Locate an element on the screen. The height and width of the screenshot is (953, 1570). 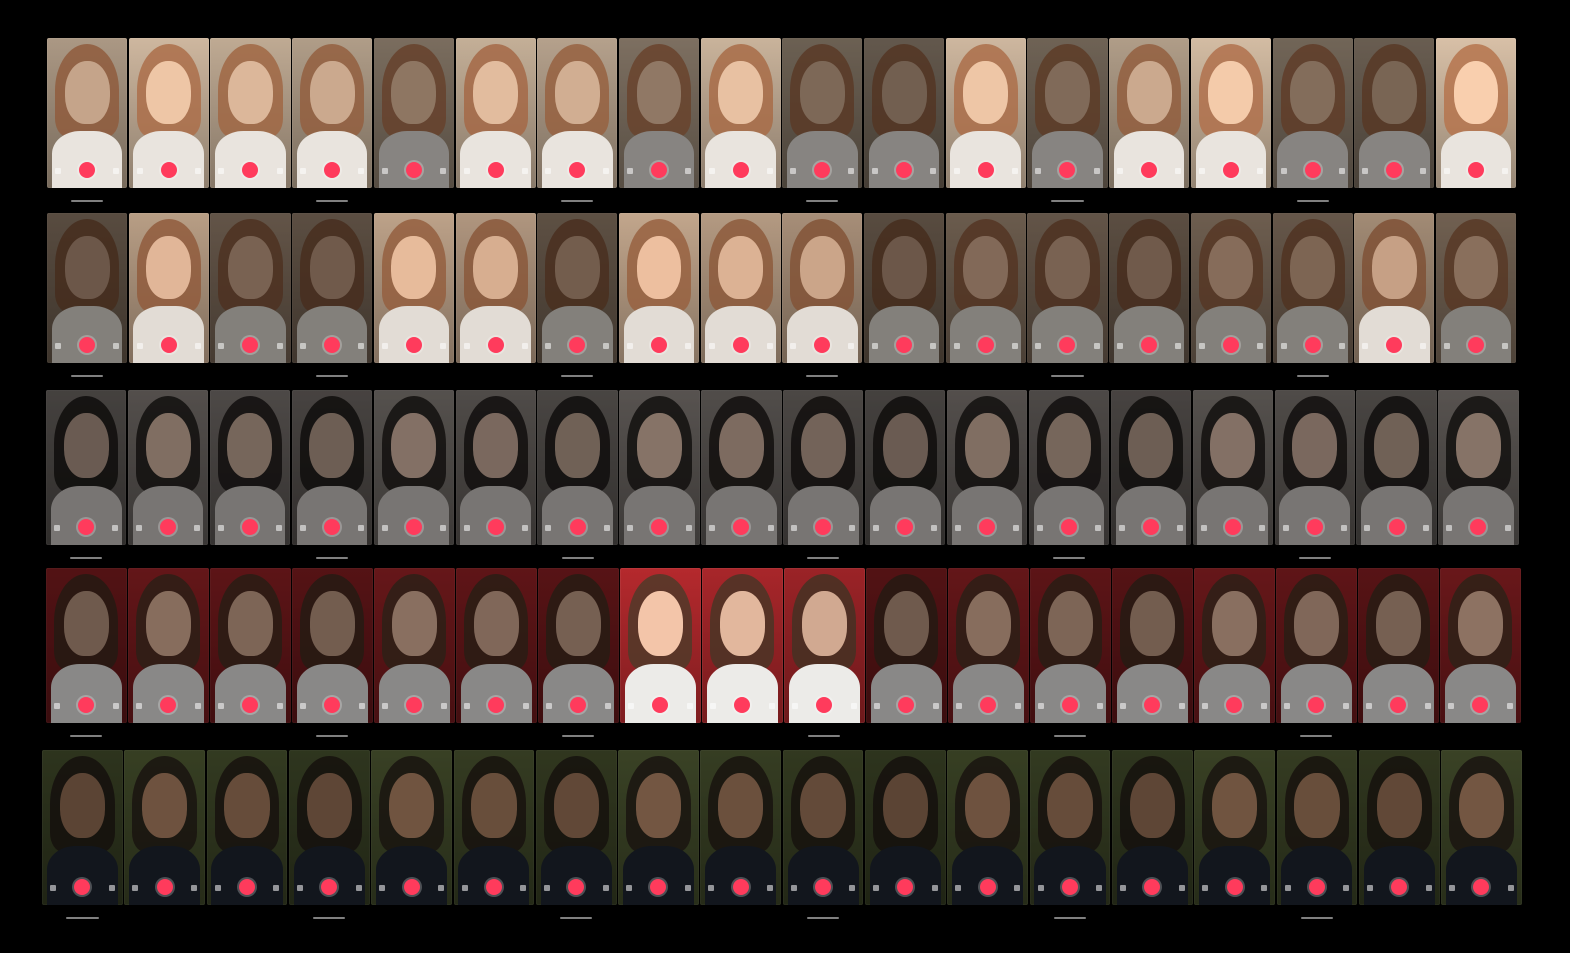
filter-tile-cartoon-chibi is located at coordinates (577, 288).